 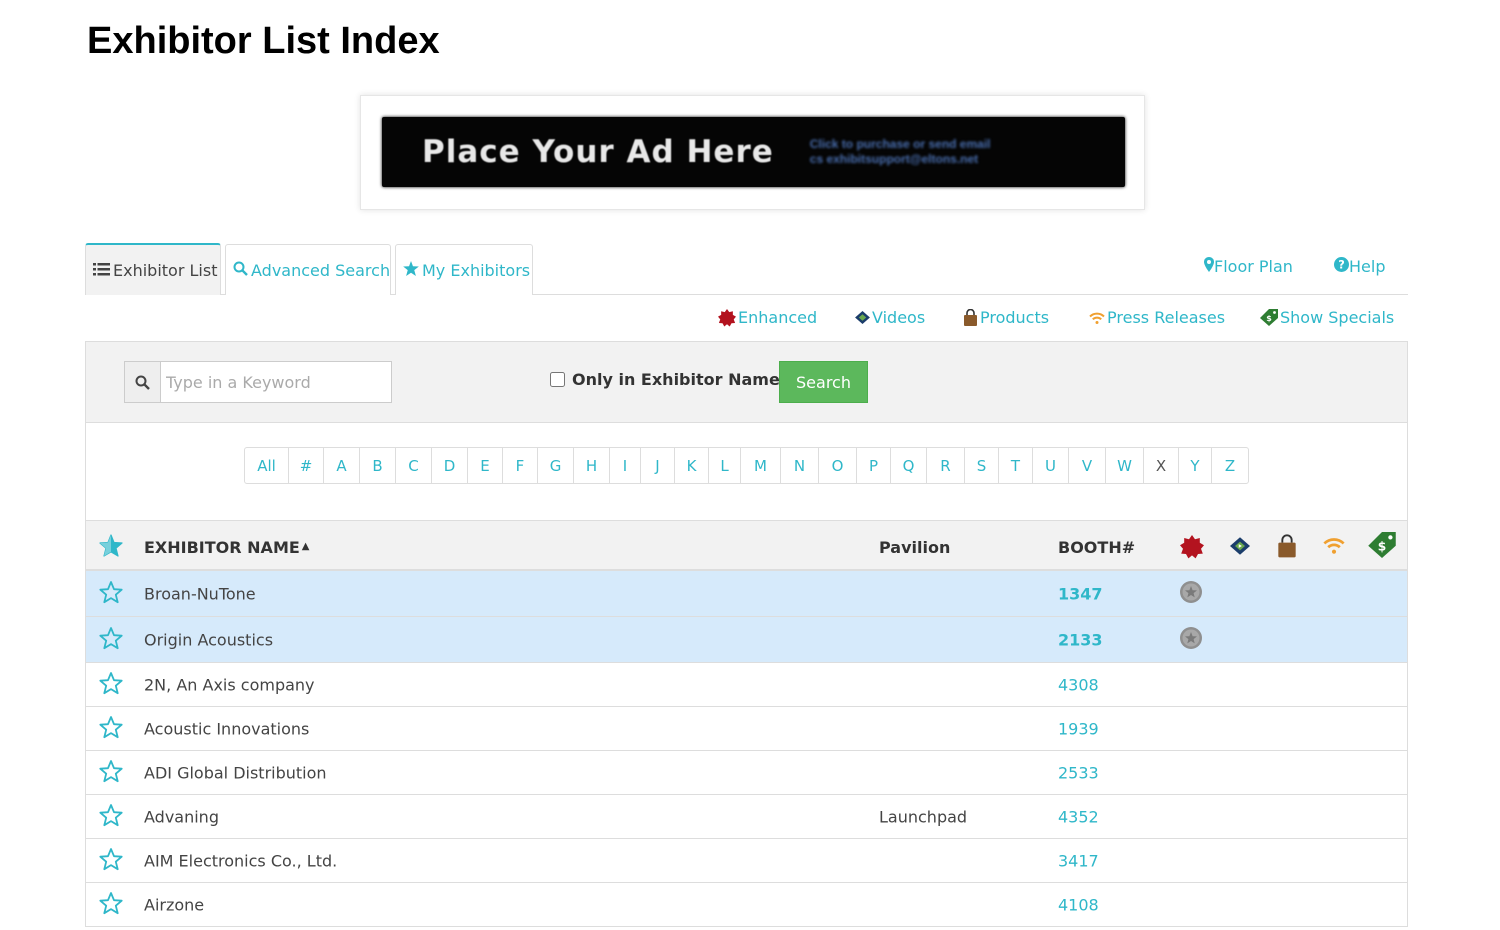 I want to click on table-row: Advaning Launchpad 4352, so click(x=746, y=817).